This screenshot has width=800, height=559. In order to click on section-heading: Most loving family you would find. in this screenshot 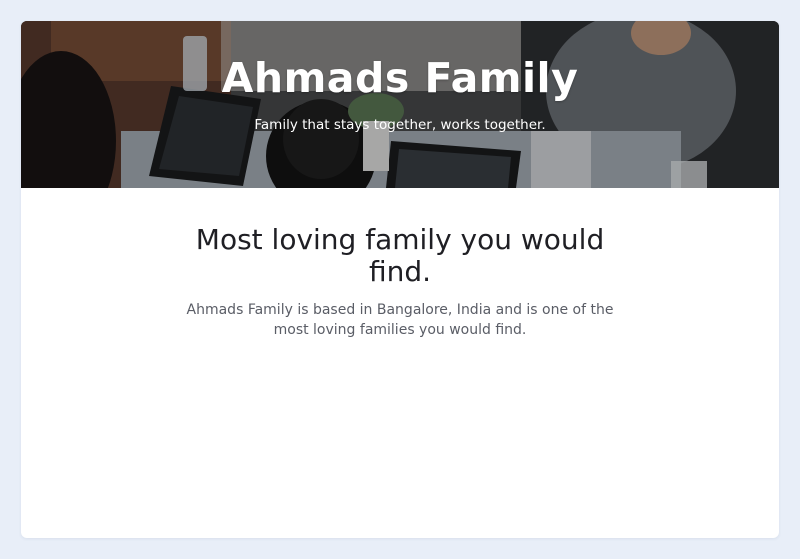, I will do `click(400, 255)`.